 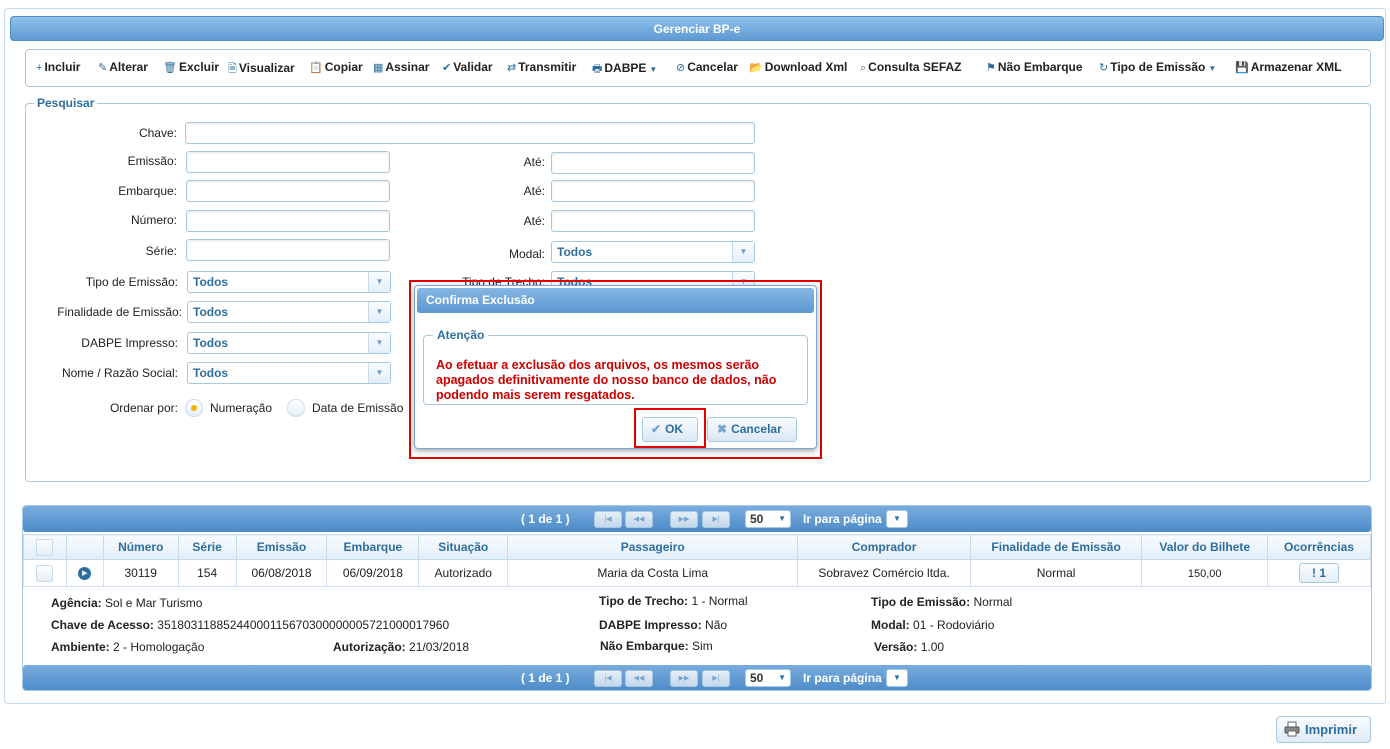 What do you see at coordinates (407, 67) in the screenshot?
I see `assinar-label: Assinar` at bounding box center [407, 67].